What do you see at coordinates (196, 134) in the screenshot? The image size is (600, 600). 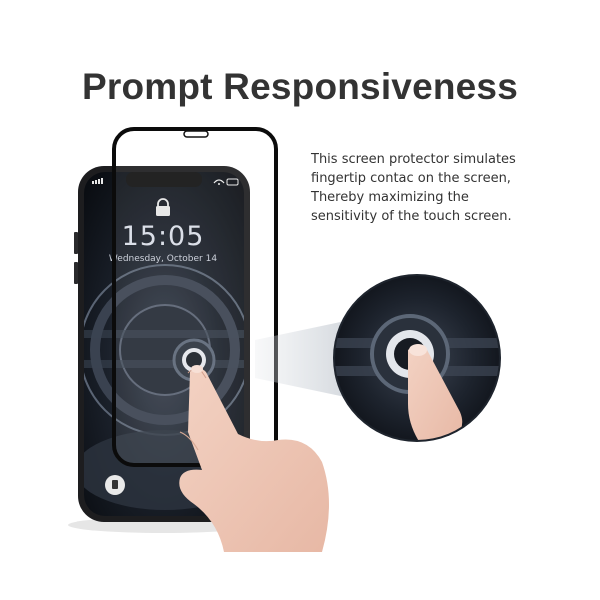 I see `protector-speaker-cutout` at bounding box center [196, 134].